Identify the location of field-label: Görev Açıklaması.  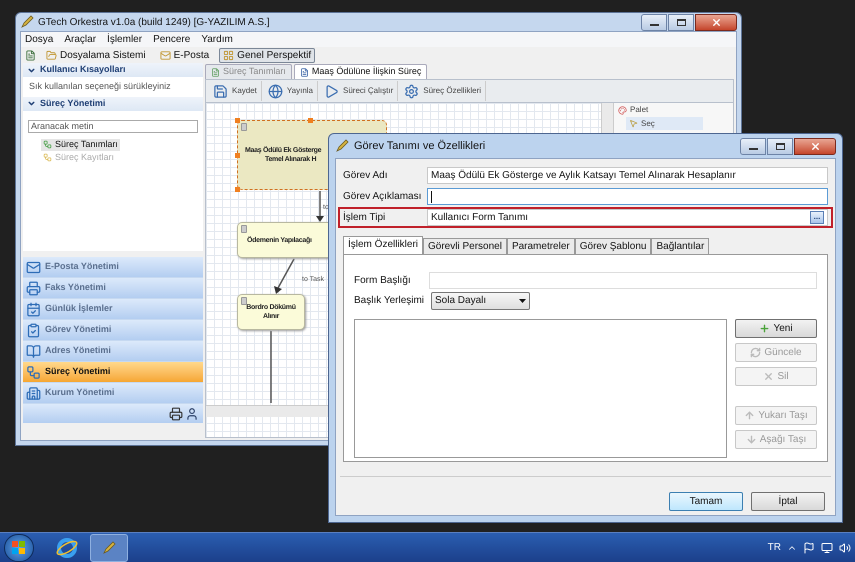
(382, 197).